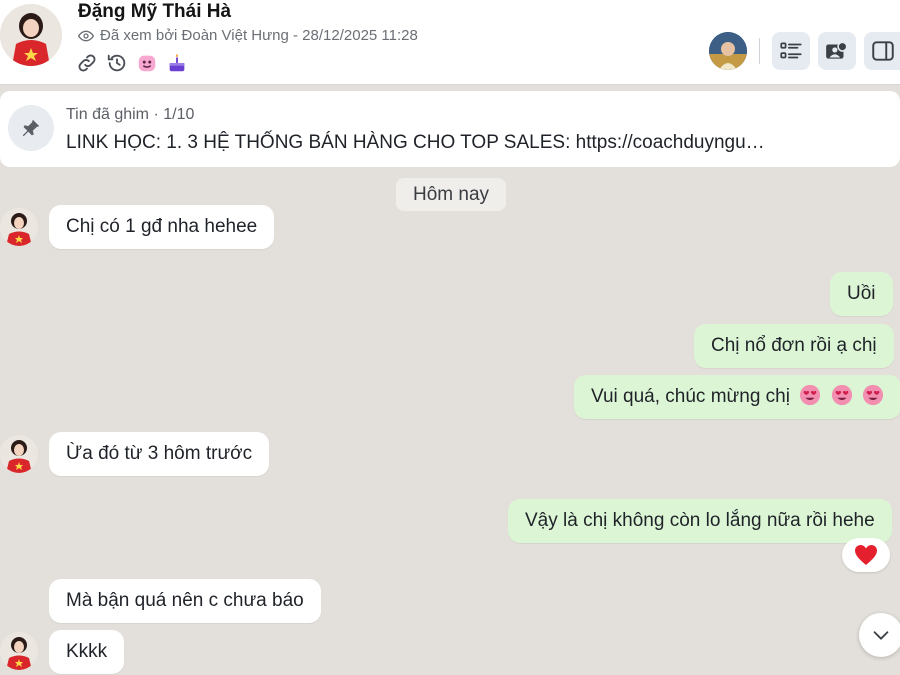 The width and height of the screenshot is (900, 675). What do you see at coordinates (162, 227) in the screenshot?
I see `message-bubble: Chị có 1 gđ nha hehee` at bounding box center [162, 227].